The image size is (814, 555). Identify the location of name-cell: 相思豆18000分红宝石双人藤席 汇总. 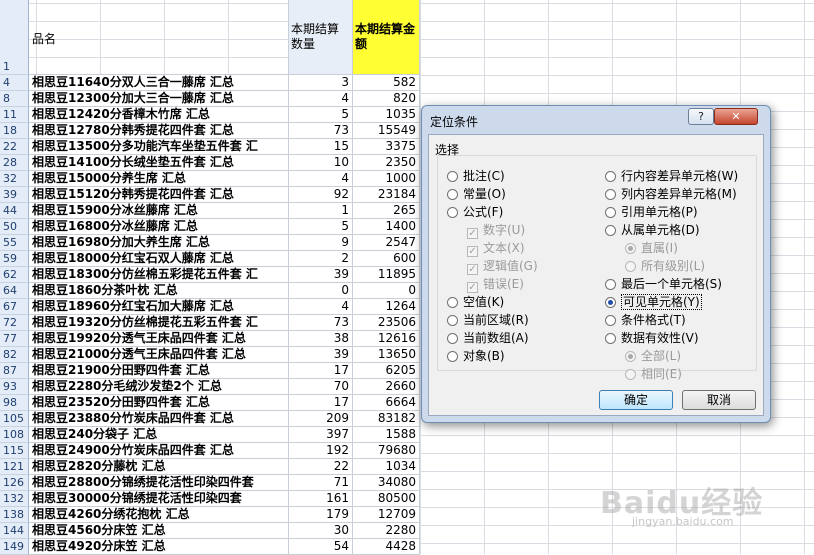
(159, 259).